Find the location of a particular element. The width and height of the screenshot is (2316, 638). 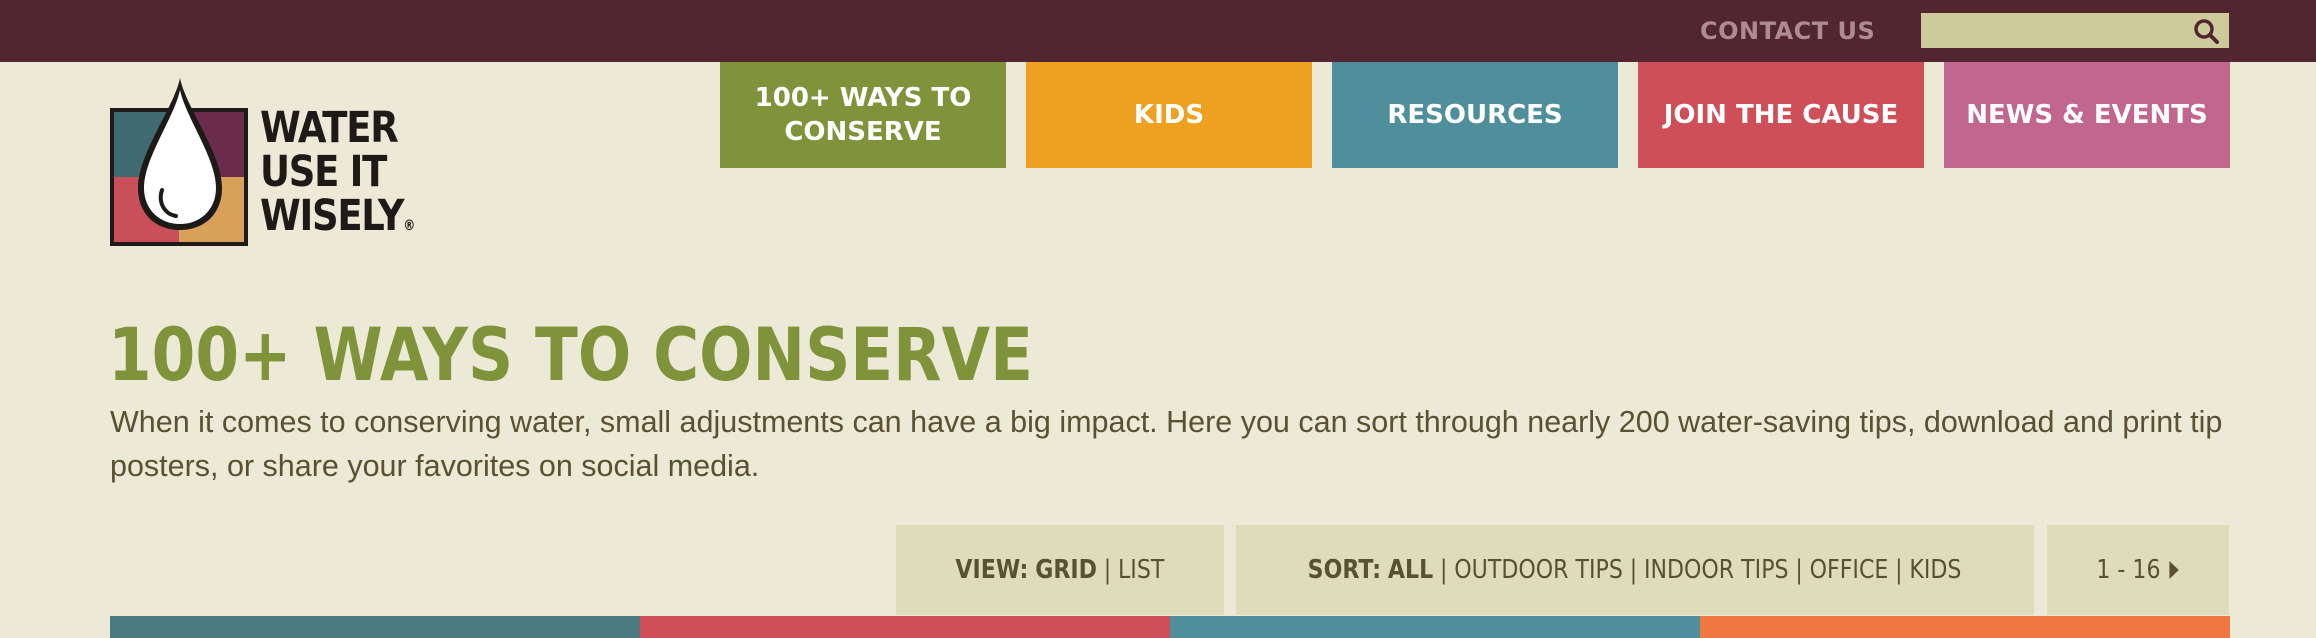

view-list-option: LIST is located at coordinates (1141, 570).